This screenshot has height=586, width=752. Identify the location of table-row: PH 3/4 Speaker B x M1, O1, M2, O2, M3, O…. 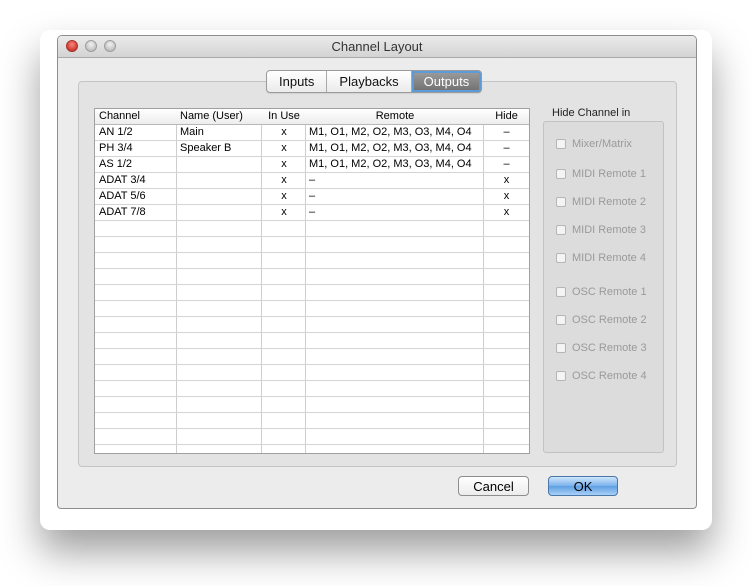
(312, 149).